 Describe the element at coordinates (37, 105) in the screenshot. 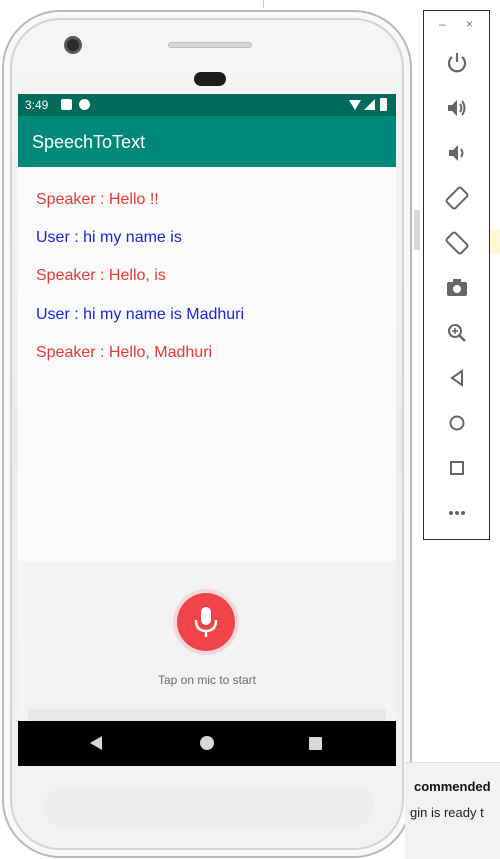

I see `status-time: 3:49` at that location.